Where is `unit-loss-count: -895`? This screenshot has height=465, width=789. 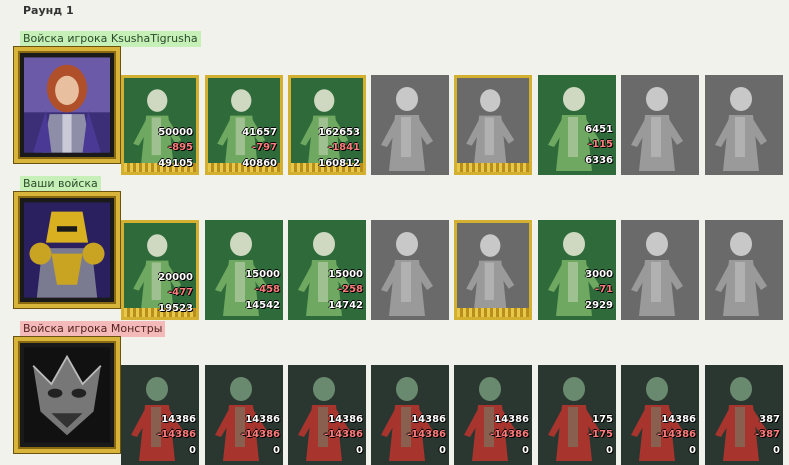
unit-loss-count: -895 is located at coordinates (180, 147).